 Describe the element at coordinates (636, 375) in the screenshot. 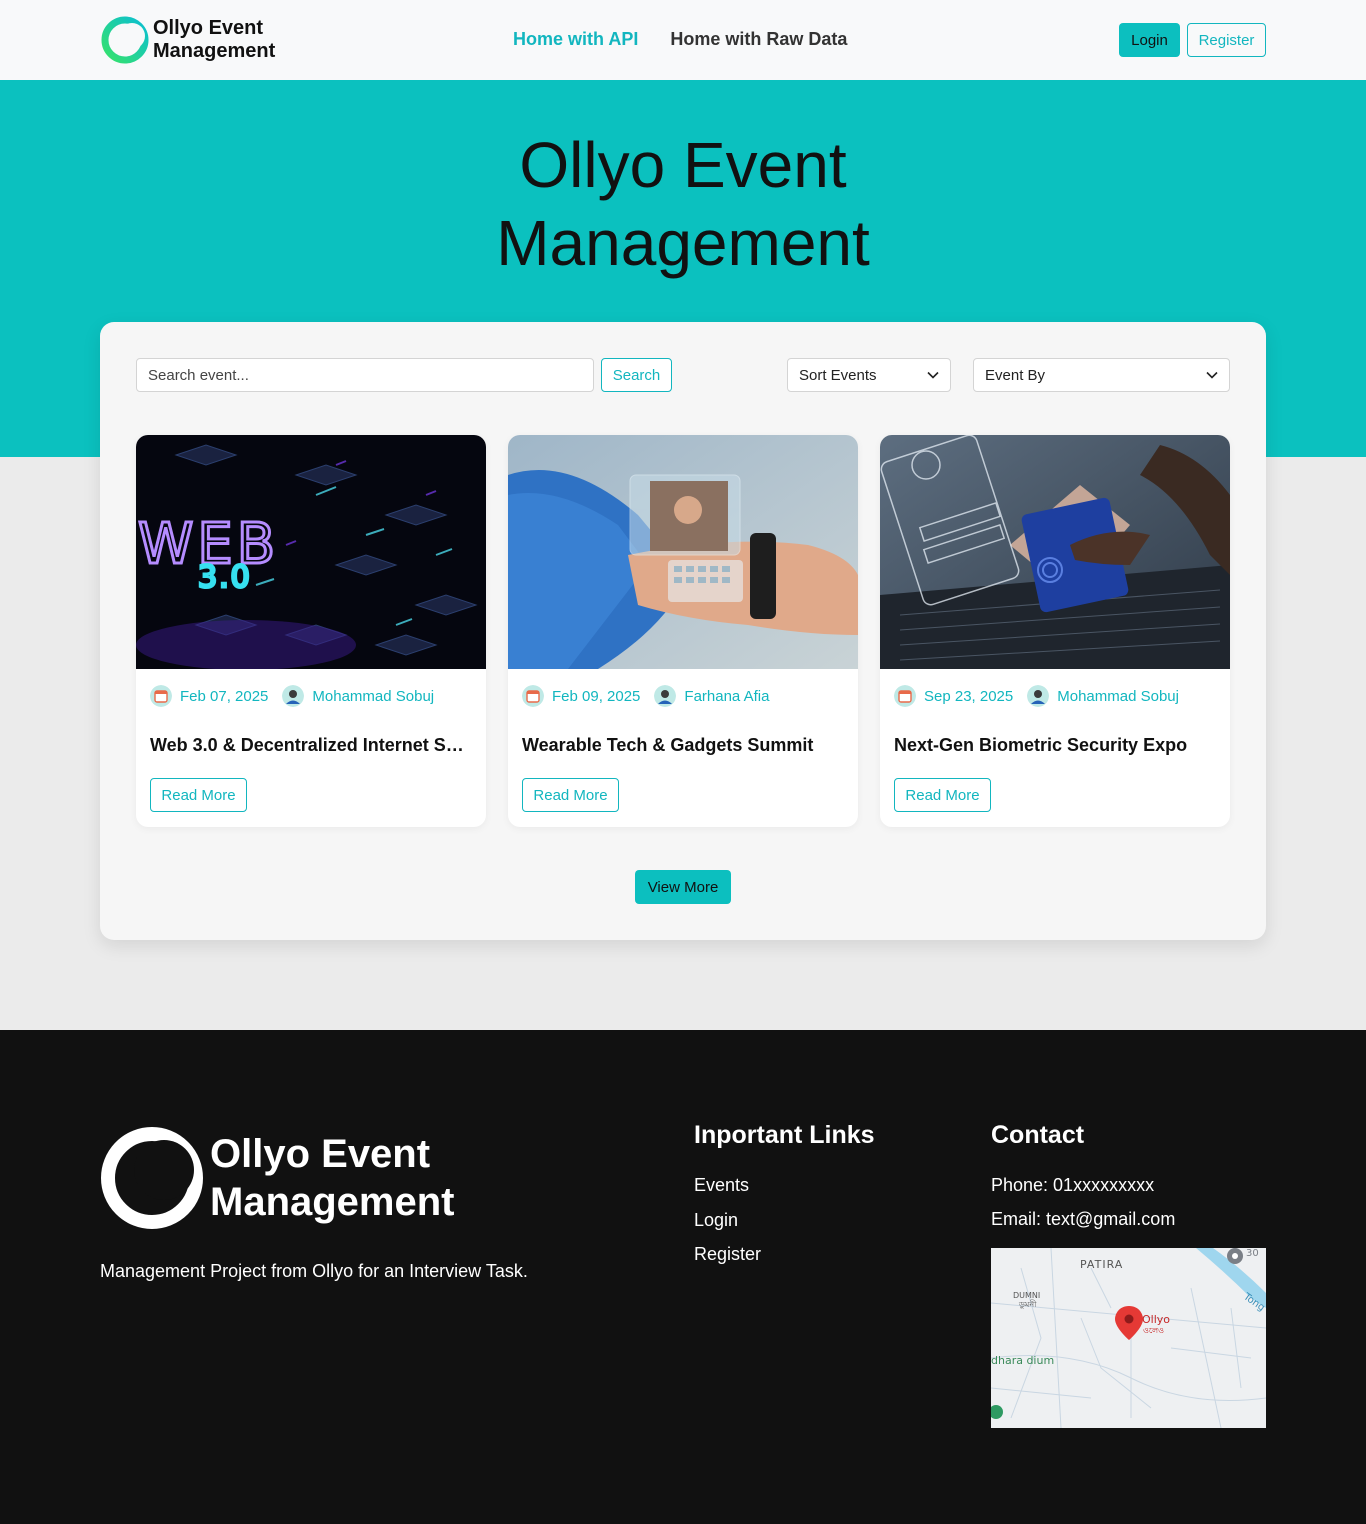

I see `search-button: Search` at that location.